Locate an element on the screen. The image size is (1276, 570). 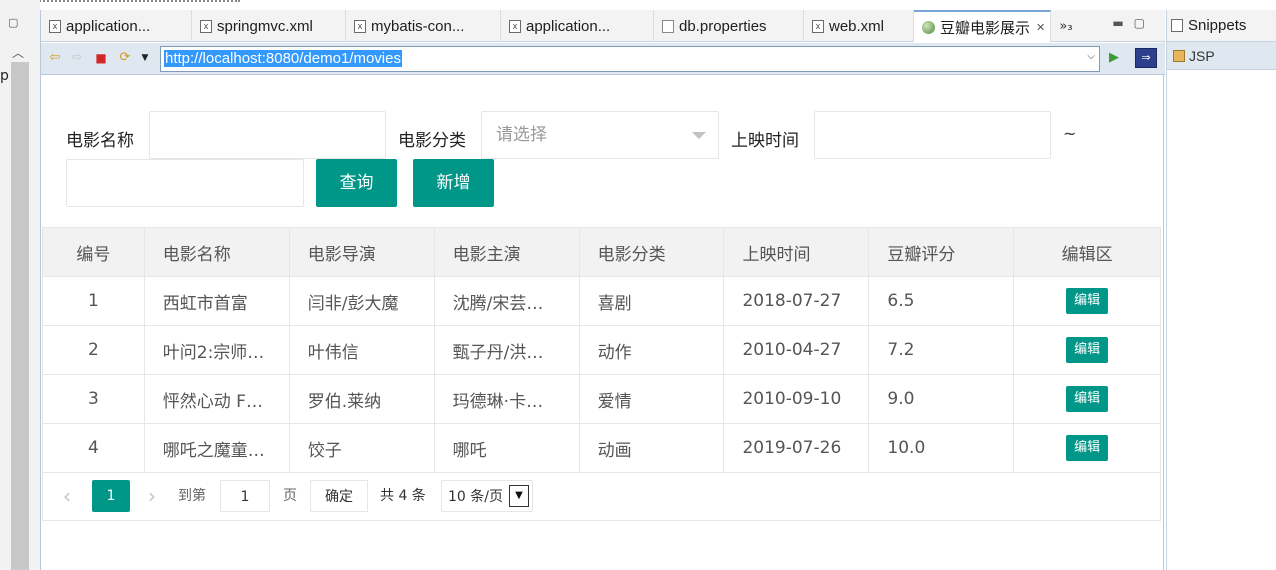
snippets-title: Snippets is located at coordinates (1217, 25).